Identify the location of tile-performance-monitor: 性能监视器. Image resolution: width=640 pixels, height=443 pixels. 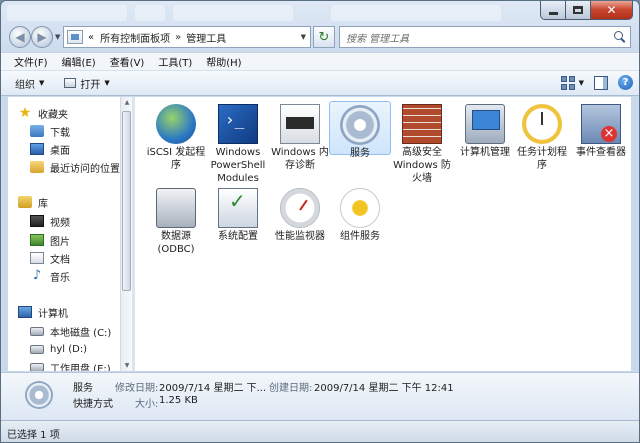
(300, 214).